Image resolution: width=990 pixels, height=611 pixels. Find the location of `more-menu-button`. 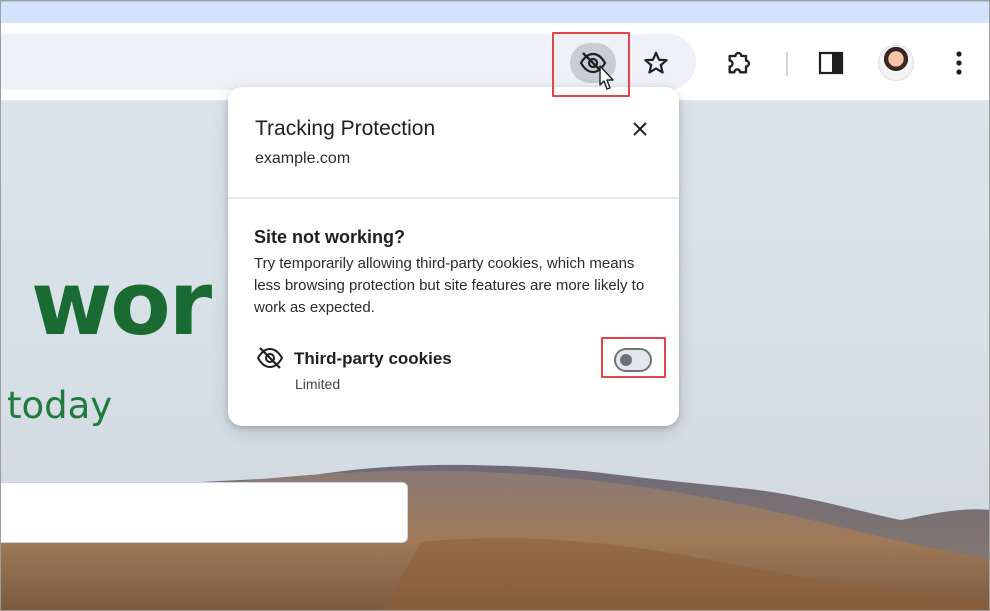

more-menu-button is located at coordinates (959, 63).